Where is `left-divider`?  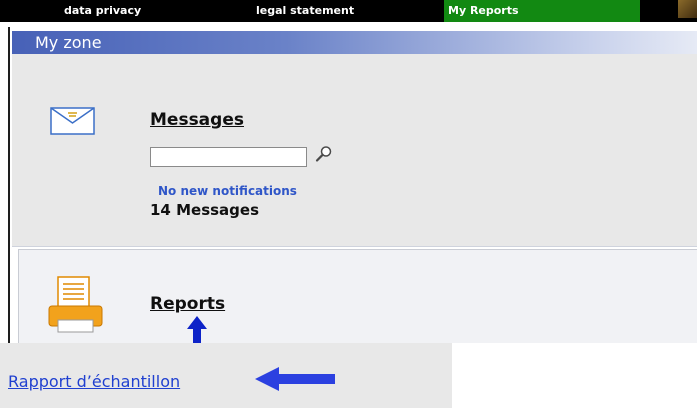
left-divider is located at coordinates (9, 185).